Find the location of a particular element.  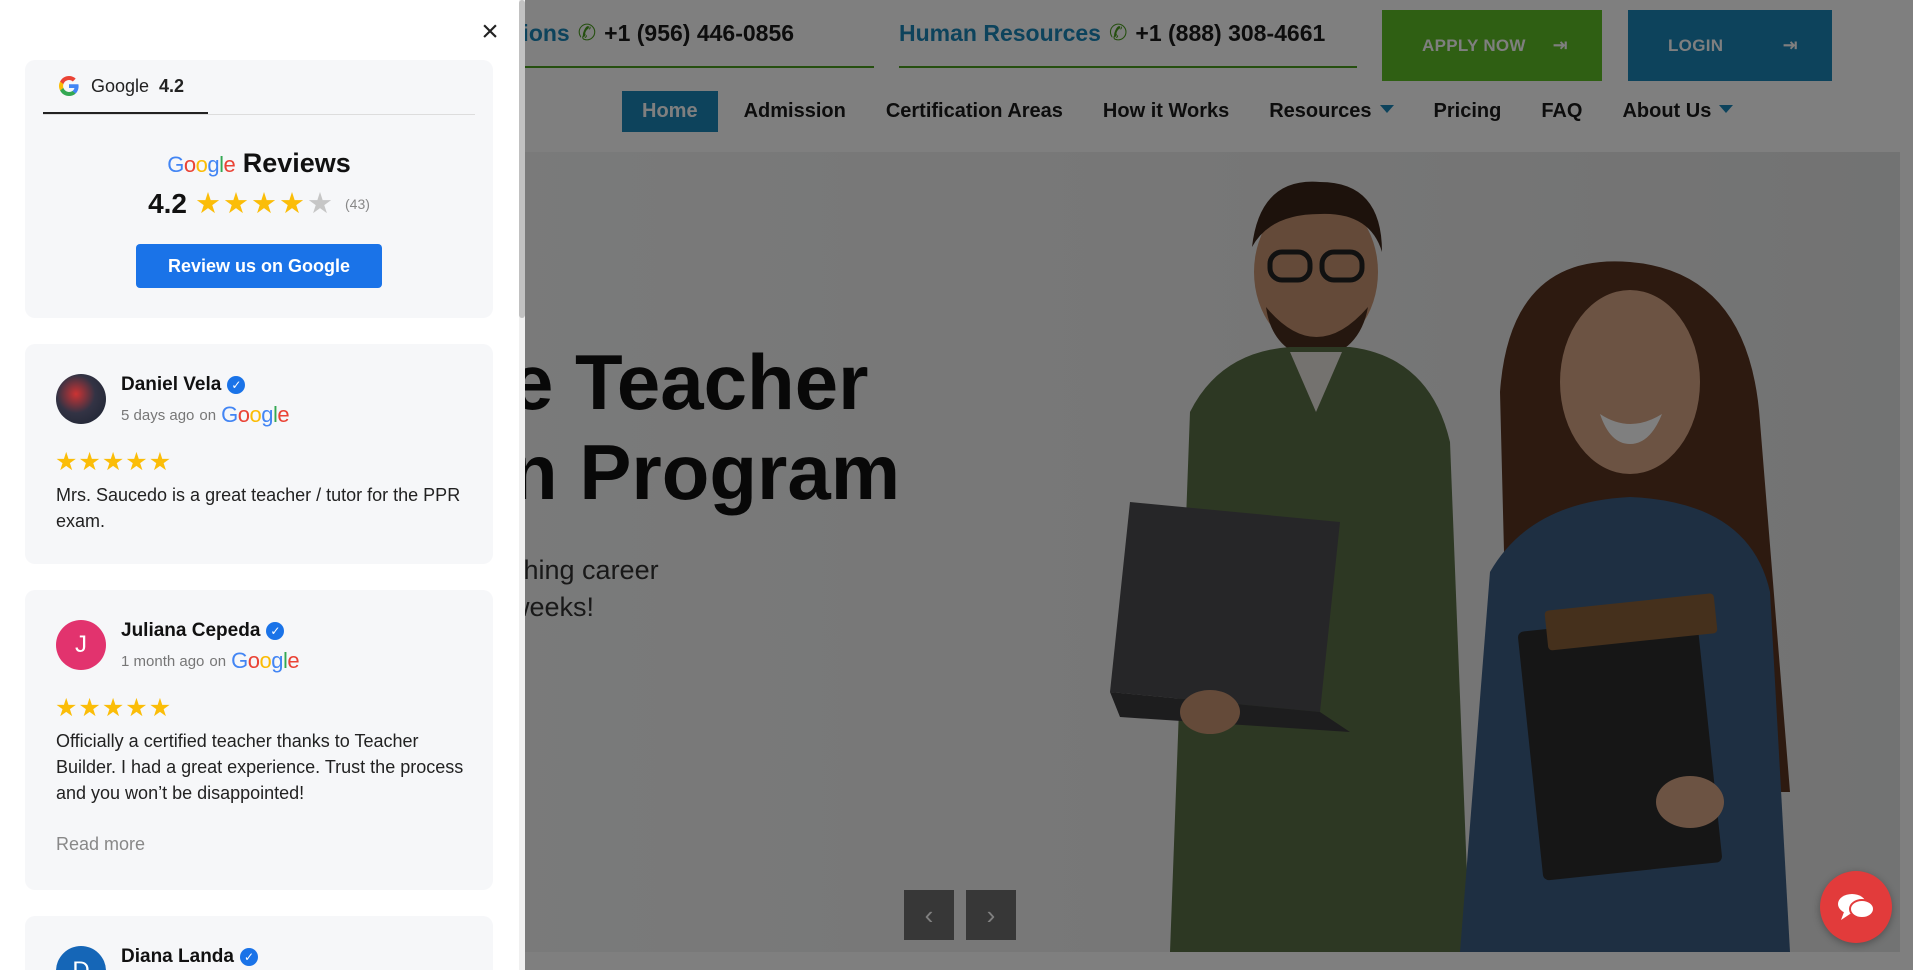

reviewer-name: Juliana Cepeda ✓ is located at coordinates (203, 631).